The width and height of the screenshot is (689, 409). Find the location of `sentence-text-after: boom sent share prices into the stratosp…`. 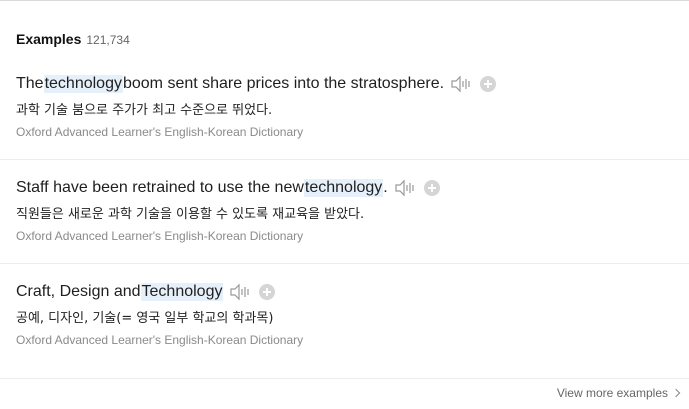

sentence-text-after: boom sent share prices into the stratosp… is located at coordinates (283, 83).